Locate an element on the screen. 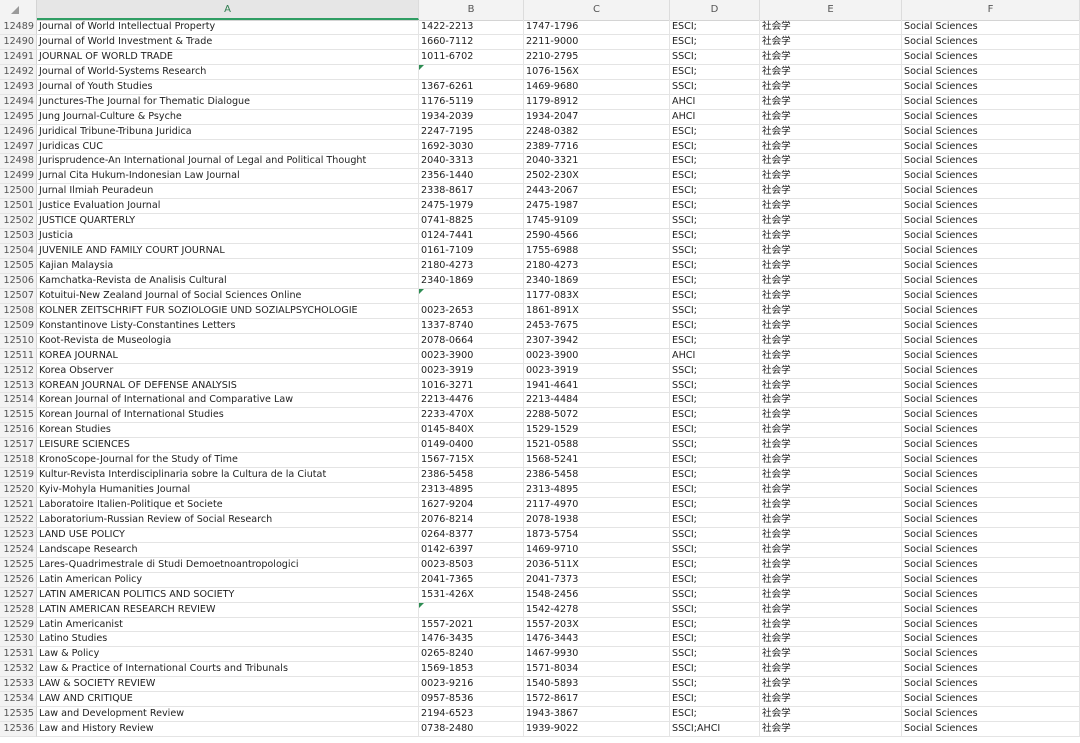  cell-issn: 2180-4273 is located at coordinates (471, 266).